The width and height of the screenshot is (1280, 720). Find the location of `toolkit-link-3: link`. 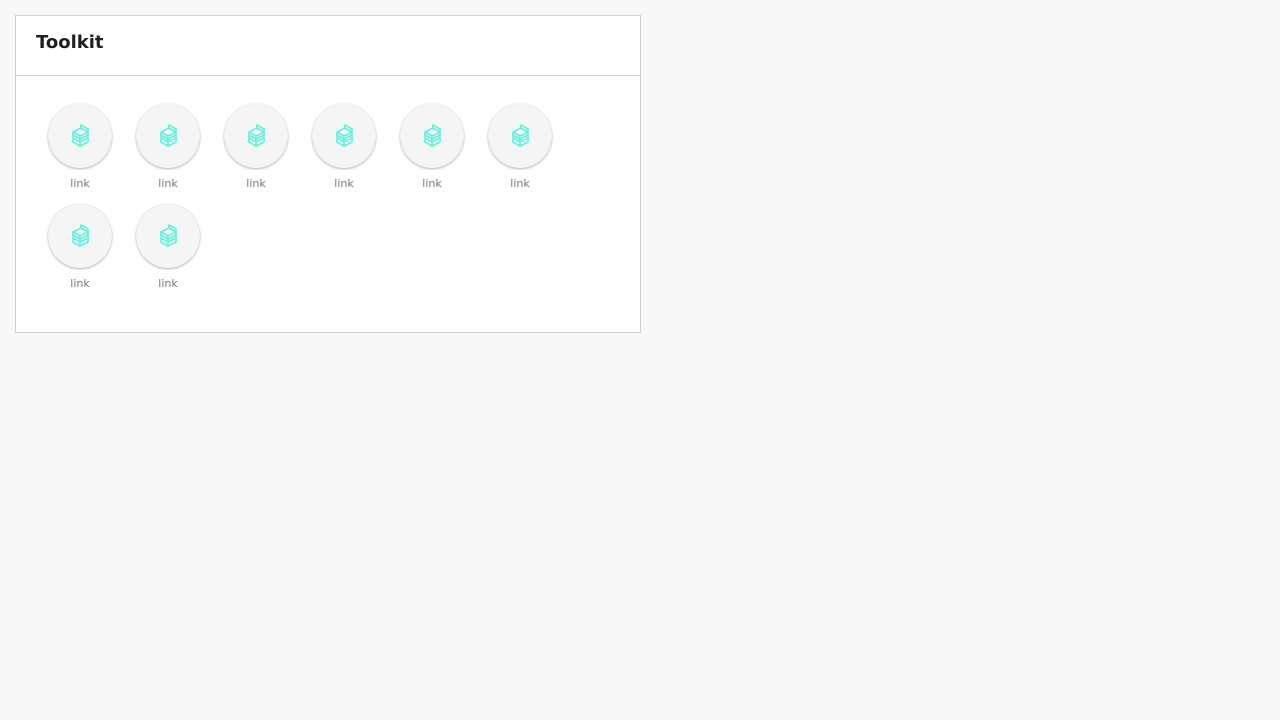

toolkit-link-3: link is located at coordinates (256, 148).